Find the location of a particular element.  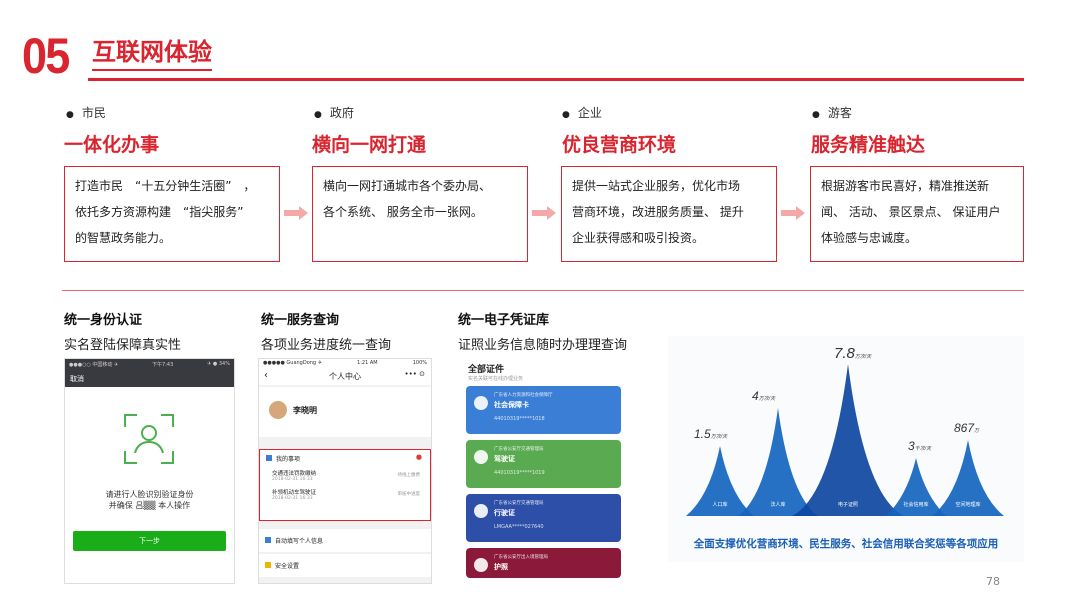

certificate-org: 广东省公安厅出入境管理局 is located at coordinates (521, 557).